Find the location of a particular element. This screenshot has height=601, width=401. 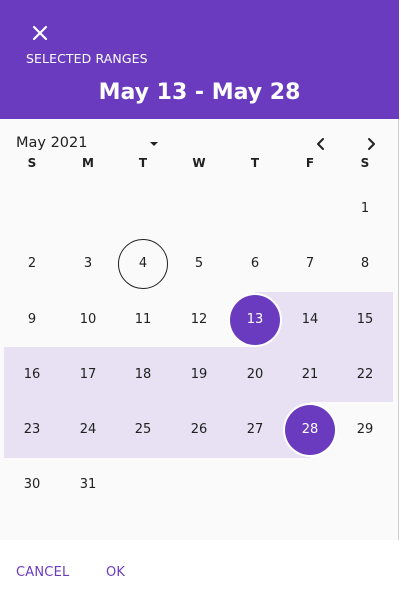

range-start-day: 13 is located at coordinates (255, 320).